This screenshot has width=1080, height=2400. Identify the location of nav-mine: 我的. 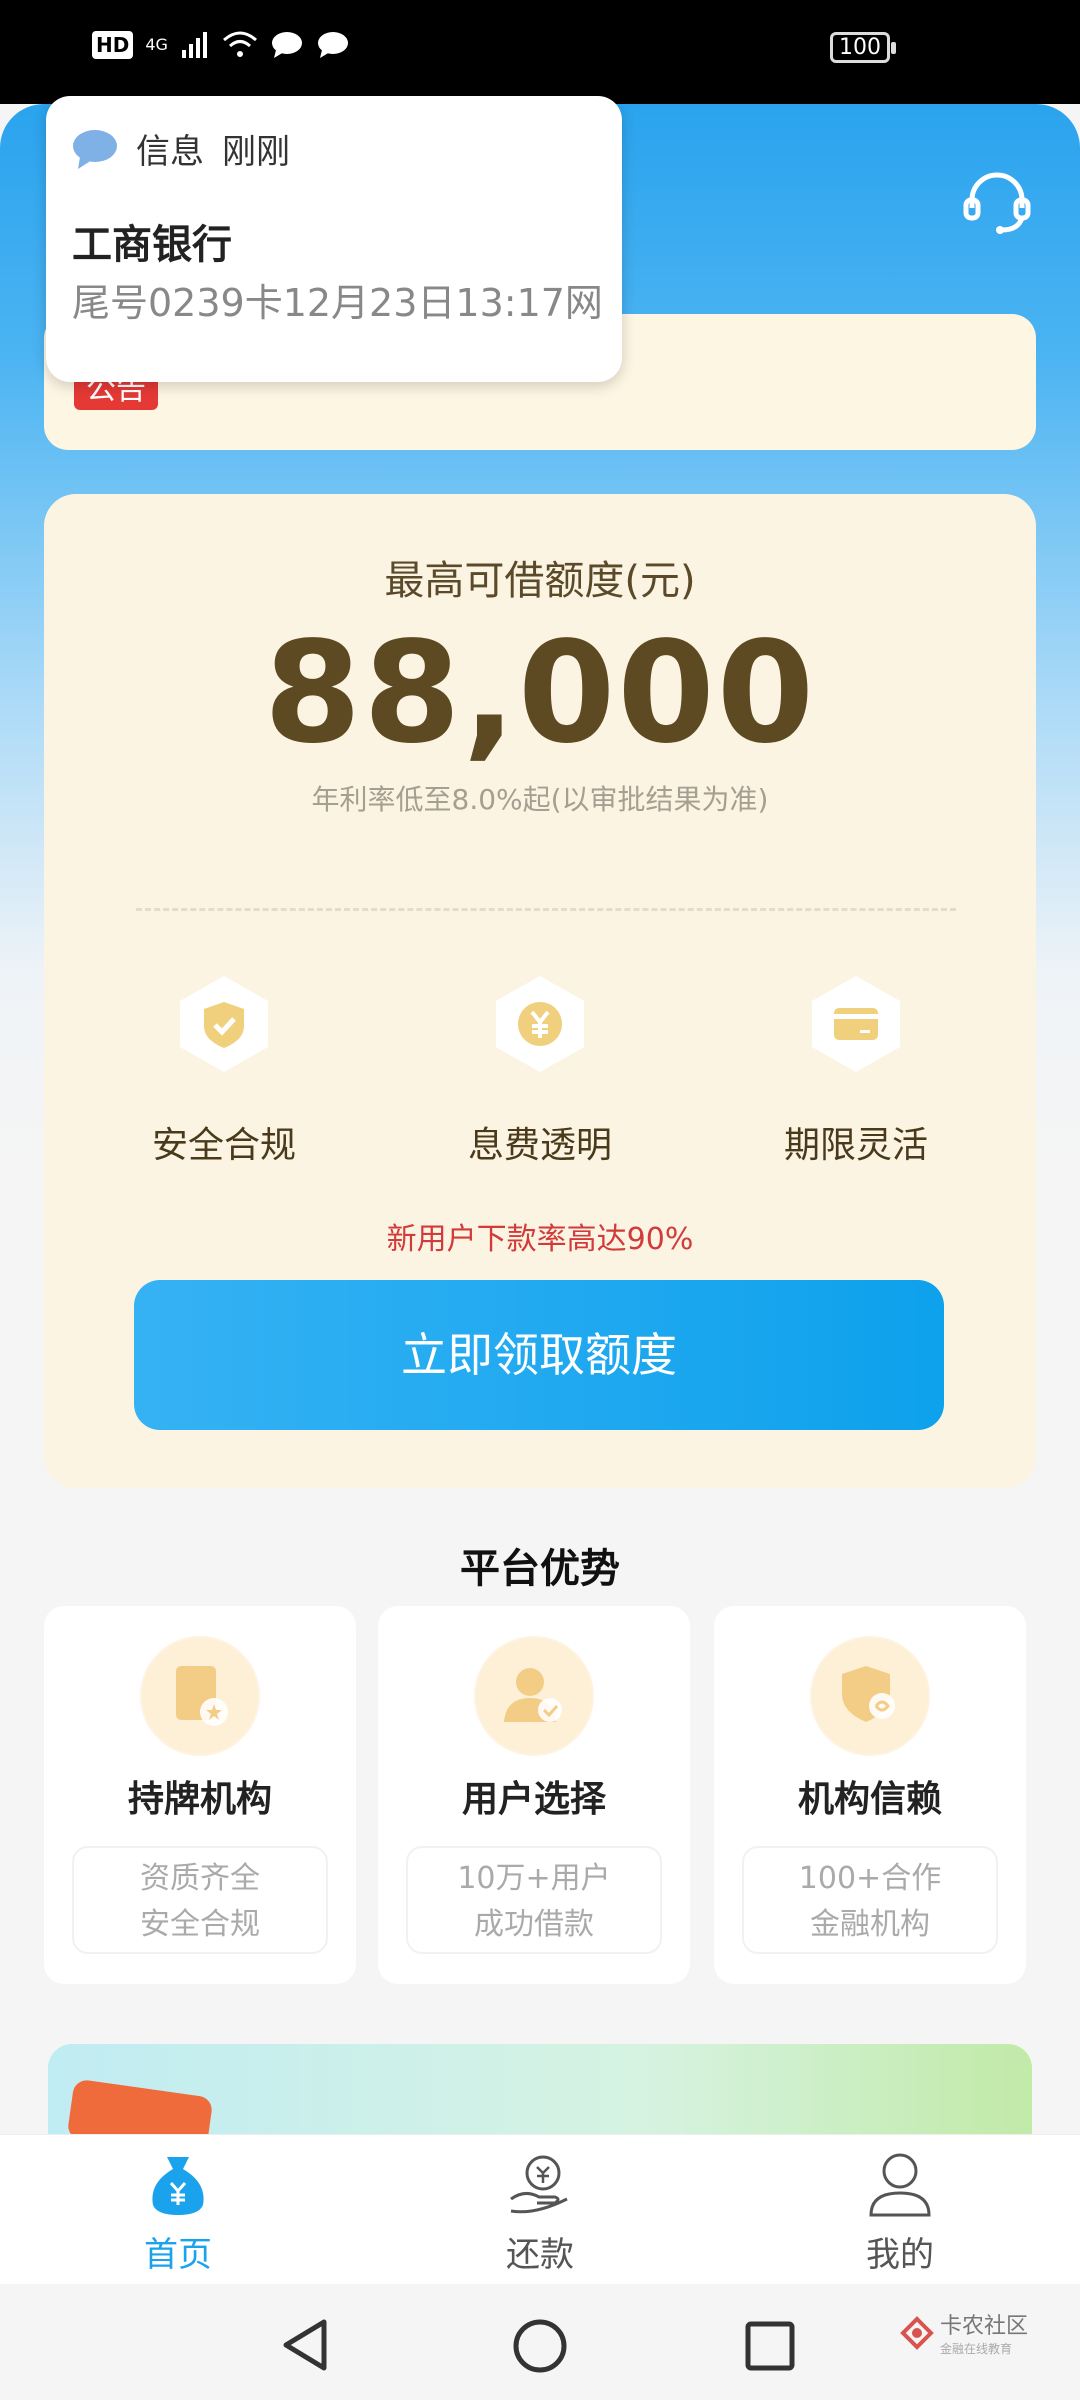
(900, 2212).